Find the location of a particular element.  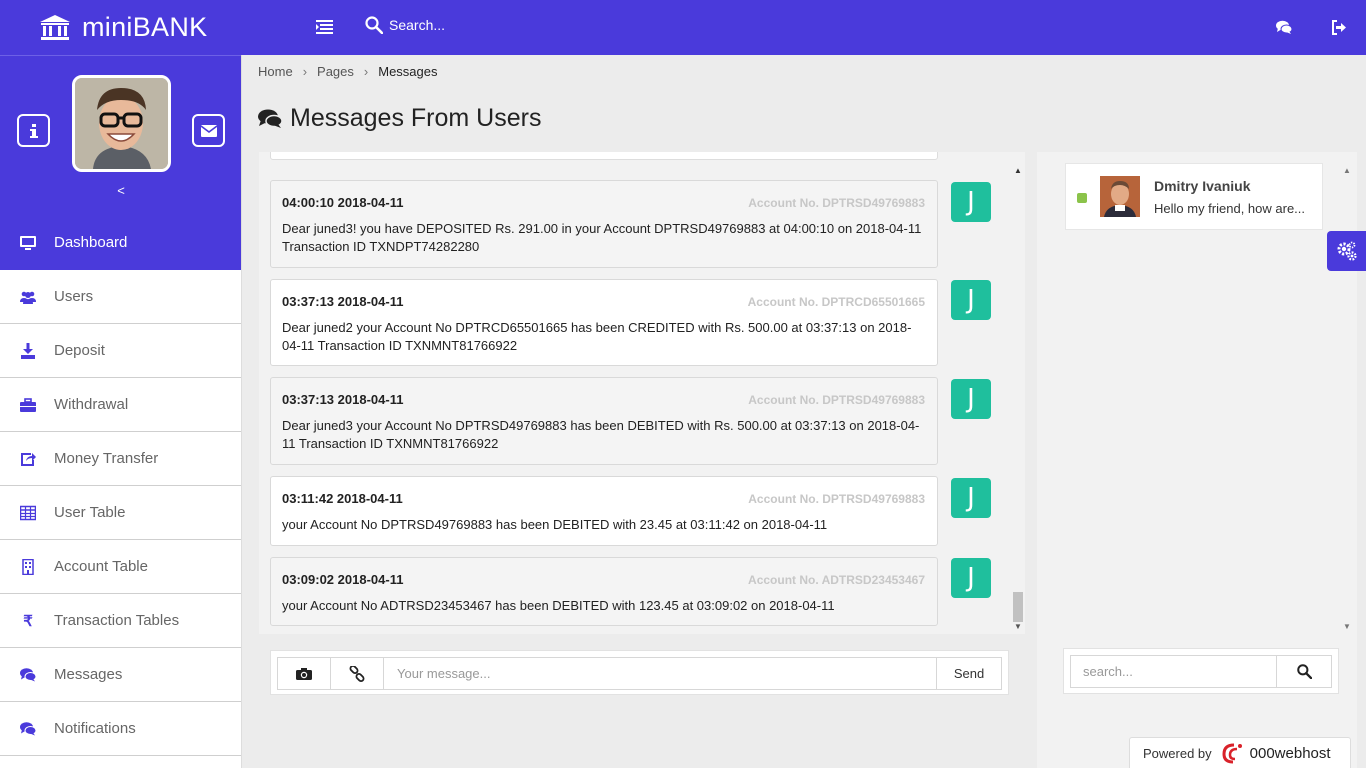

sidebar-item-money-transfer: Money Transfer is located at coordinates (120, 459).